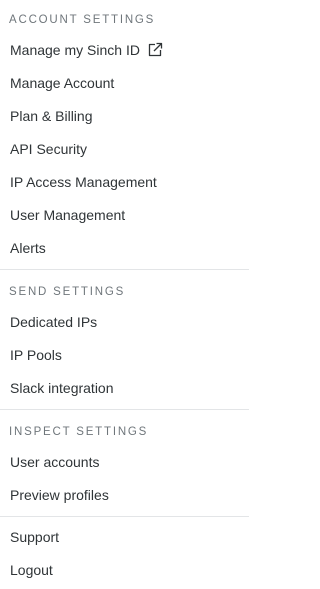 The width and height of the screenshot is (320, 589). Describe the element at coordinates (48, 149) in the screenshot. I see `api-security-link: API Security` at that location.